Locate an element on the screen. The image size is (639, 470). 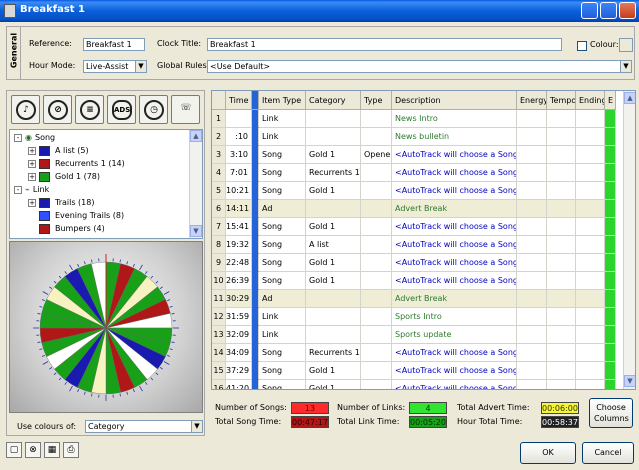
phone-tool-button: ☏ is located at coordinates (185, 109).